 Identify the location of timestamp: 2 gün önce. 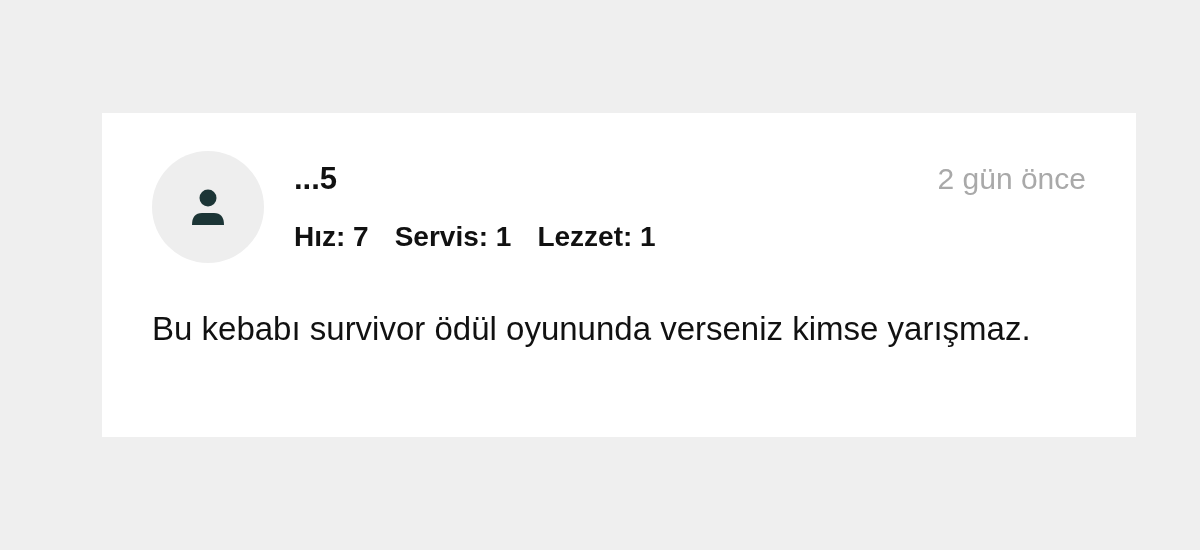
(1011, 179).